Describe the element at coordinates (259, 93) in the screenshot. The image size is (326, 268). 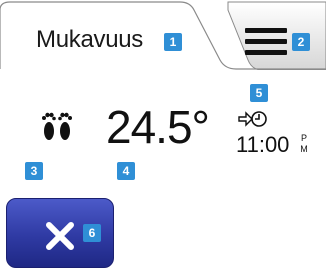
I see `callout-badge-5: 5` at that location.